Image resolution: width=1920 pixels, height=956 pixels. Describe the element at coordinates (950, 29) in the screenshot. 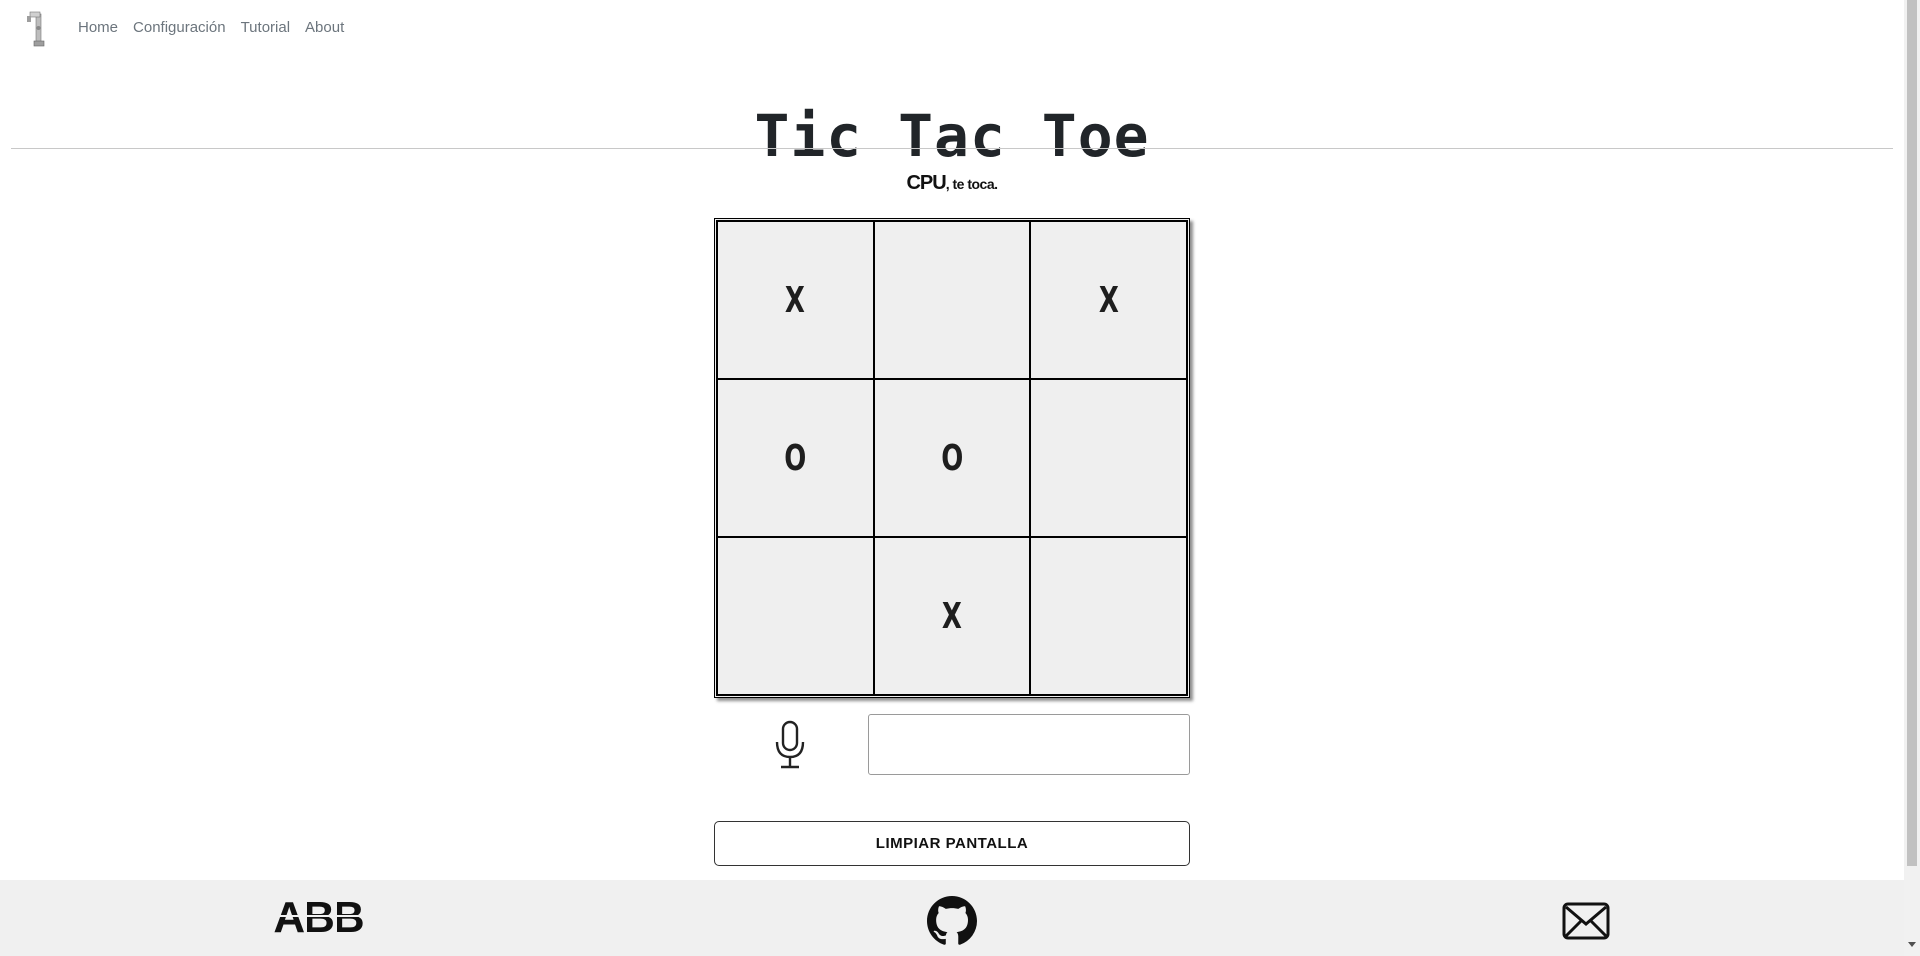

I see `navbar: Home Configuración Tutorial About` at that location.